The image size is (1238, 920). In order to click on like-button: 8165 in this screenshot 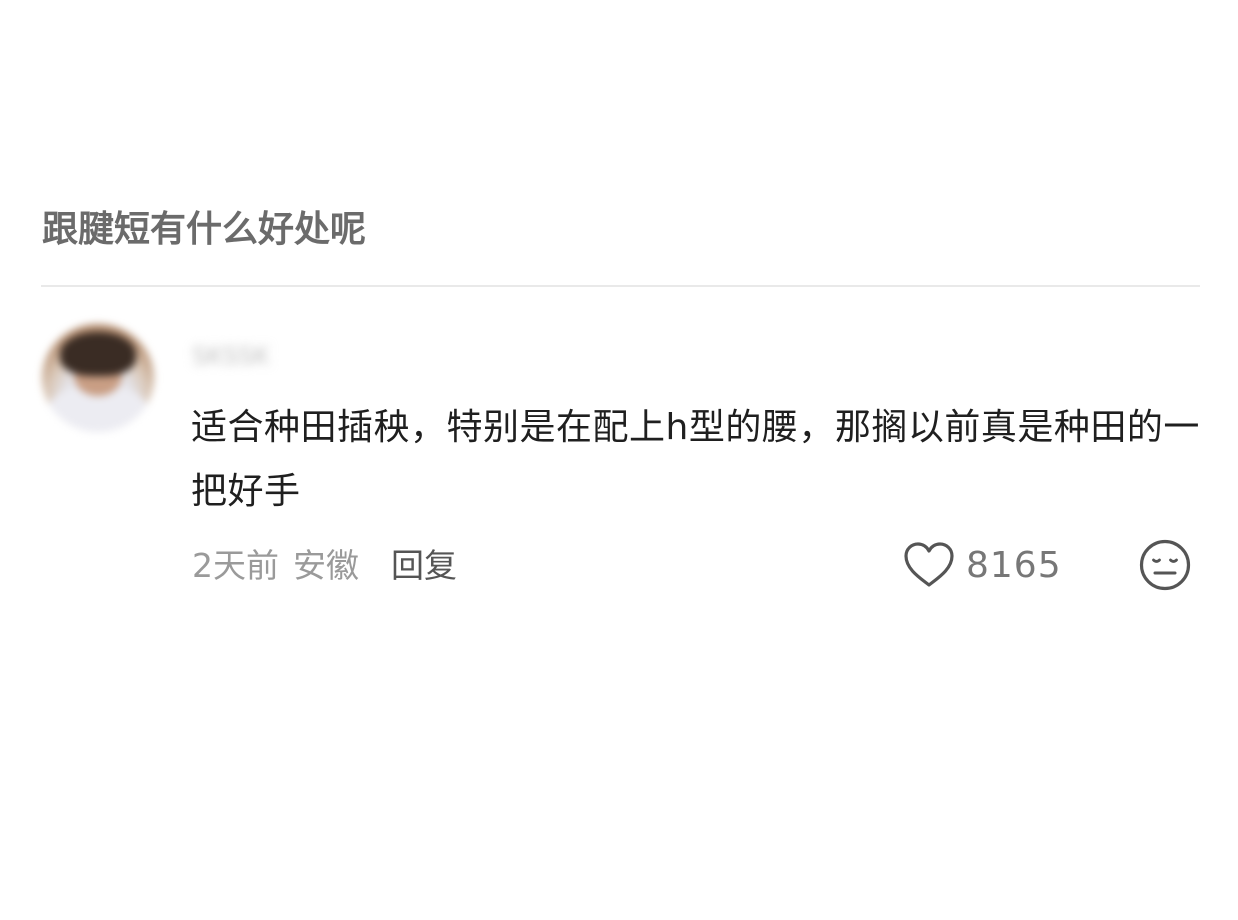, I will do `click(982, 565)`.